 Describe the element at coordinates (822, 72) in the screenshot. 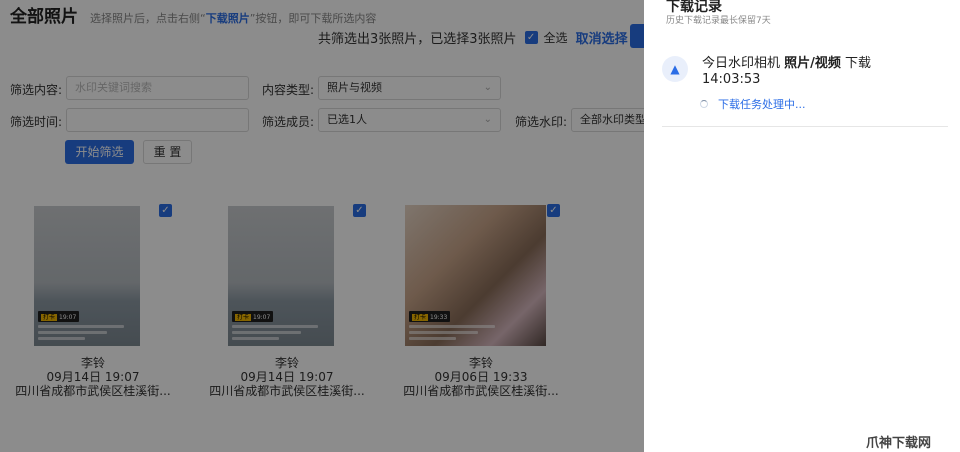

I see `download-record-text: 今日水印相机 照片/视频 下载 14:03:53` at that location.